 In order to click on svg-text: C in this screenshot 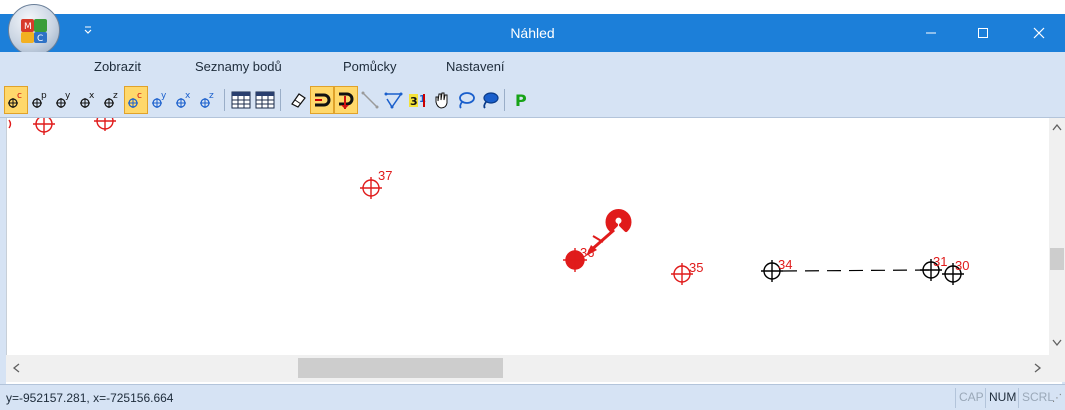, I will do `click(40, 39)`.